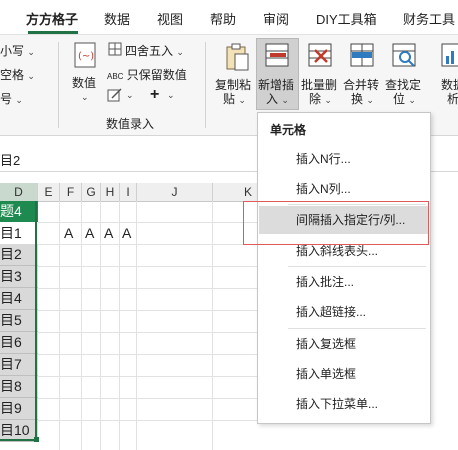 This screenshot has width=458, height=450. I want to click on ribbon-tabs: 方方格子 数据 视图 帮助 审阅 DIY工具箱 财务工具, so click(229, 17).